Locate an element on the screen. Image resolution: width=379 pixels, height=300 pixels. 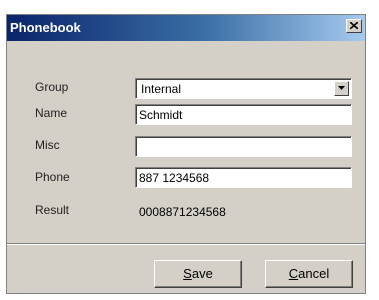
phone-label: Phone is located at coordinates (52, 177).